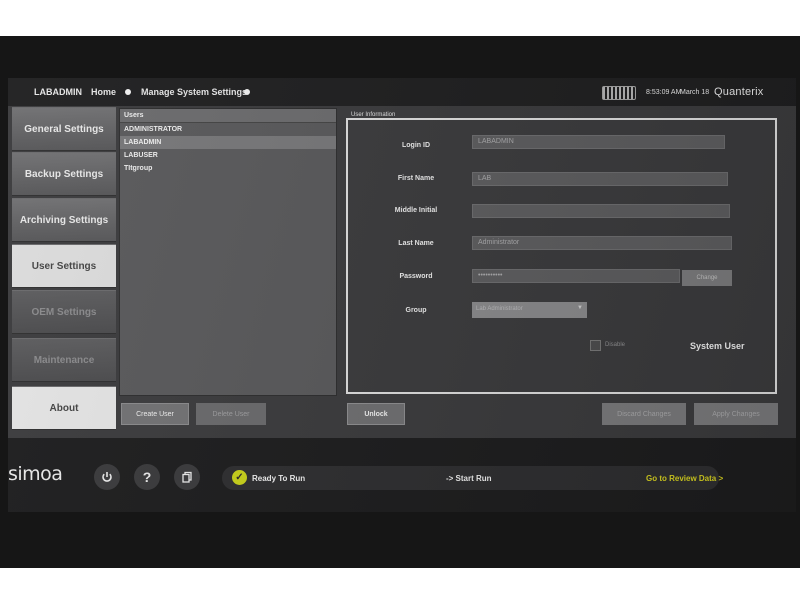 The width and height of the screenshot is (800, 600). I want to click on copy-button, so click(187, 477).